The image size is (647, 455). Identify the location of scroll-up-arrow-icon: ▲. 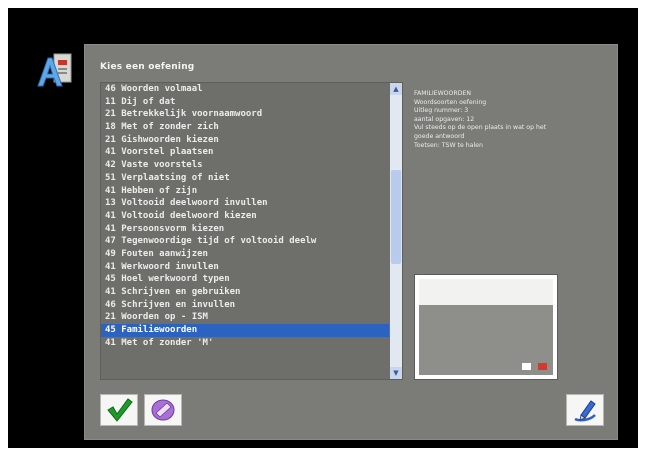
(396, 89).